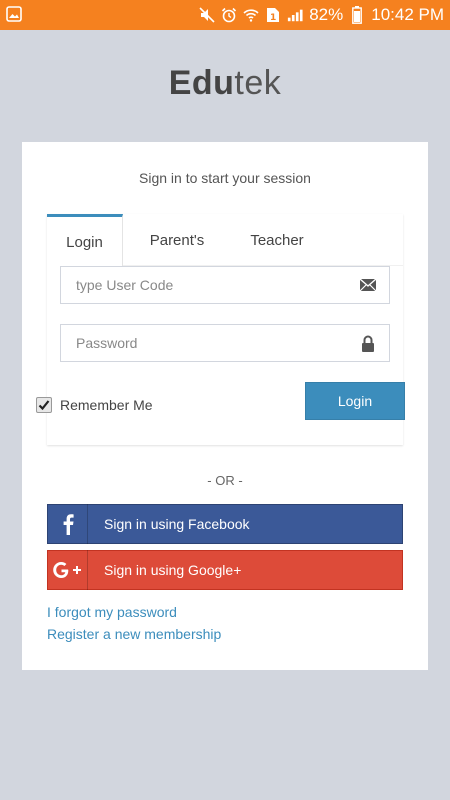 This screenshot has width=450, height=800. I want to click on google-plus-icon, so click(68, 570).